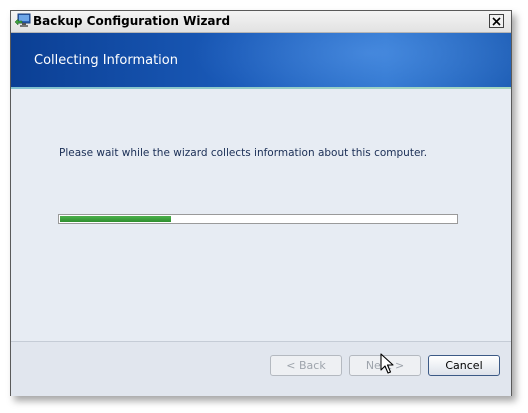  What do you see at coordinates (261, 22) in the screenshot?
I see `title-bar: Backup Configuration Wizard` at bounding box center [261, 22].